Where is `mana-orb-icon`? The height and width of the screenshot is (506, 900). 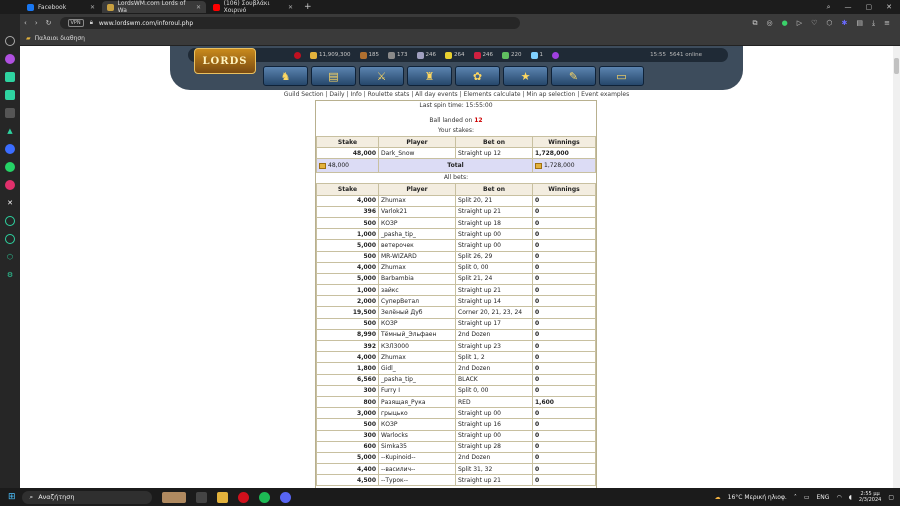
mana-orb-icon is located at coordinates (555, 55).